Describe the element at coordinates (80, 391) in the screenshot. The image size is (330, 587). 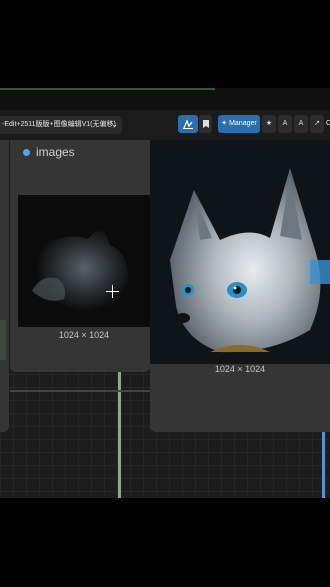
I see `connection-wire-horizontal` at that location.